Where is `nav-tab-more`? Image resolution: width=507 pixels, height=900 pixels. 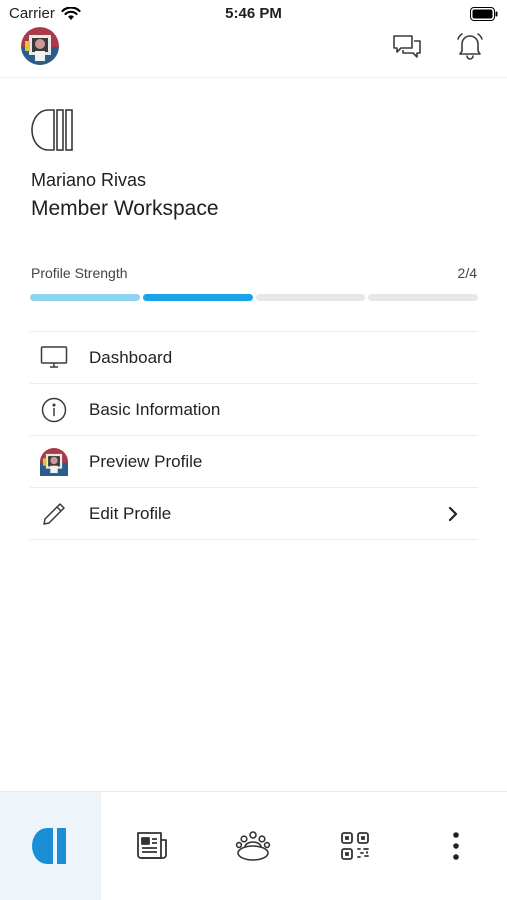
nav-tab-more is located at coordinates (456, 846).